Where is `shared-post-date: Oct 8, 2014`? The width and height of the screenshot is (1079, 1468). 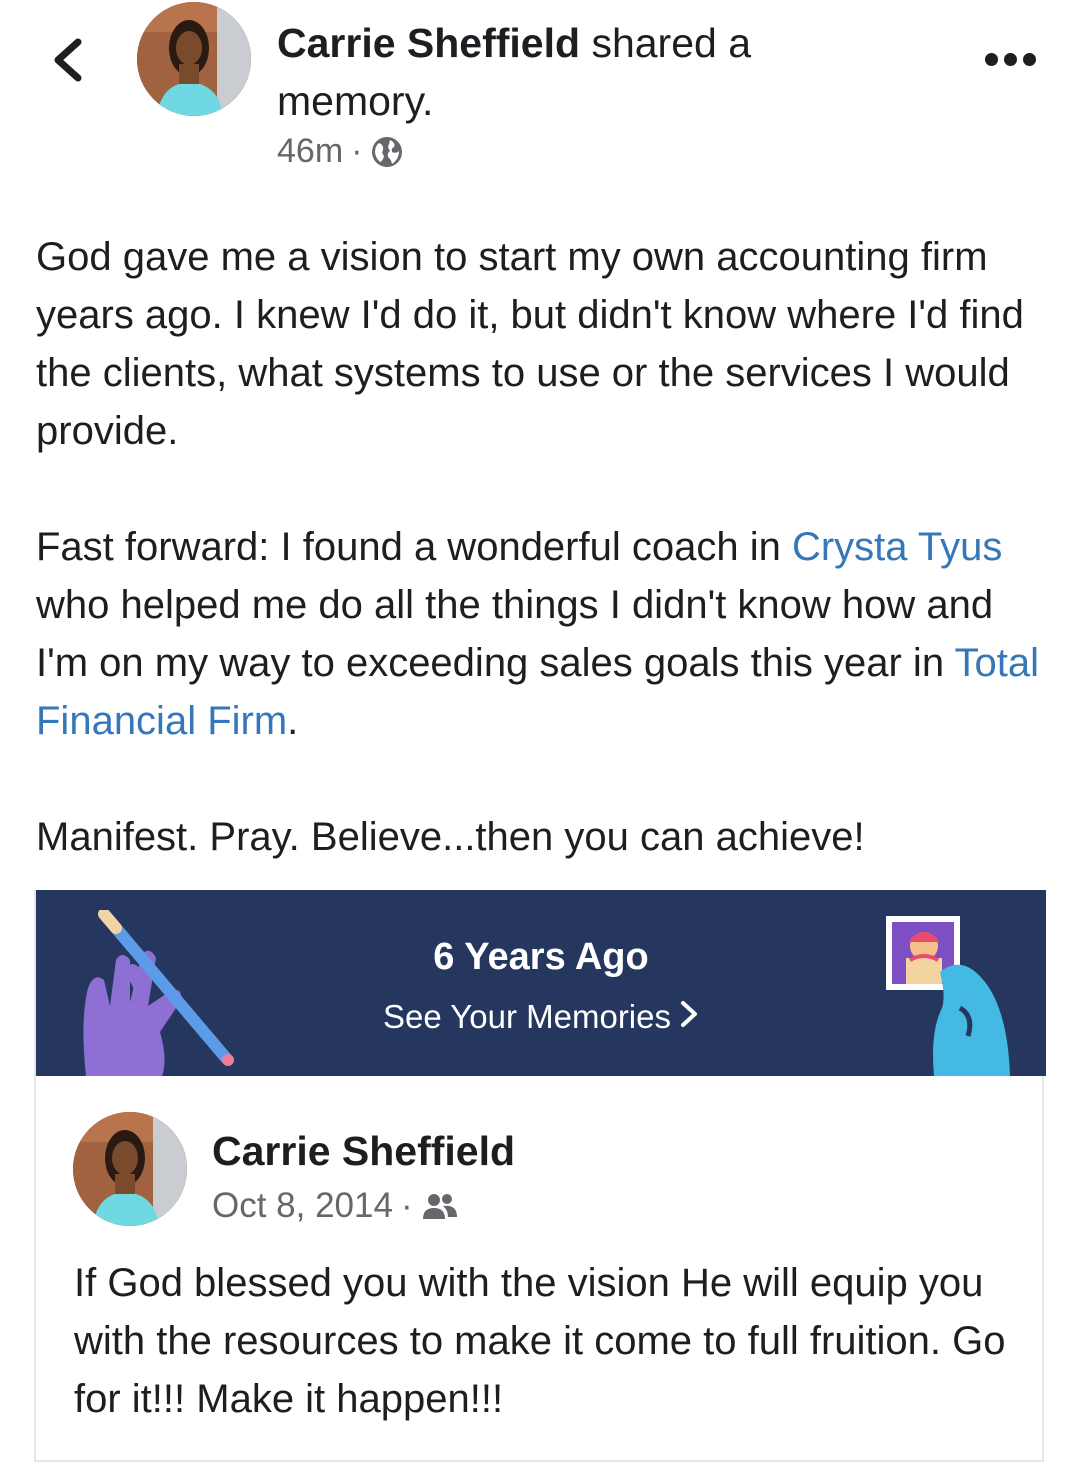 shared-post-date: Oct 8, 2014 is located at coordinates (302, 1206).